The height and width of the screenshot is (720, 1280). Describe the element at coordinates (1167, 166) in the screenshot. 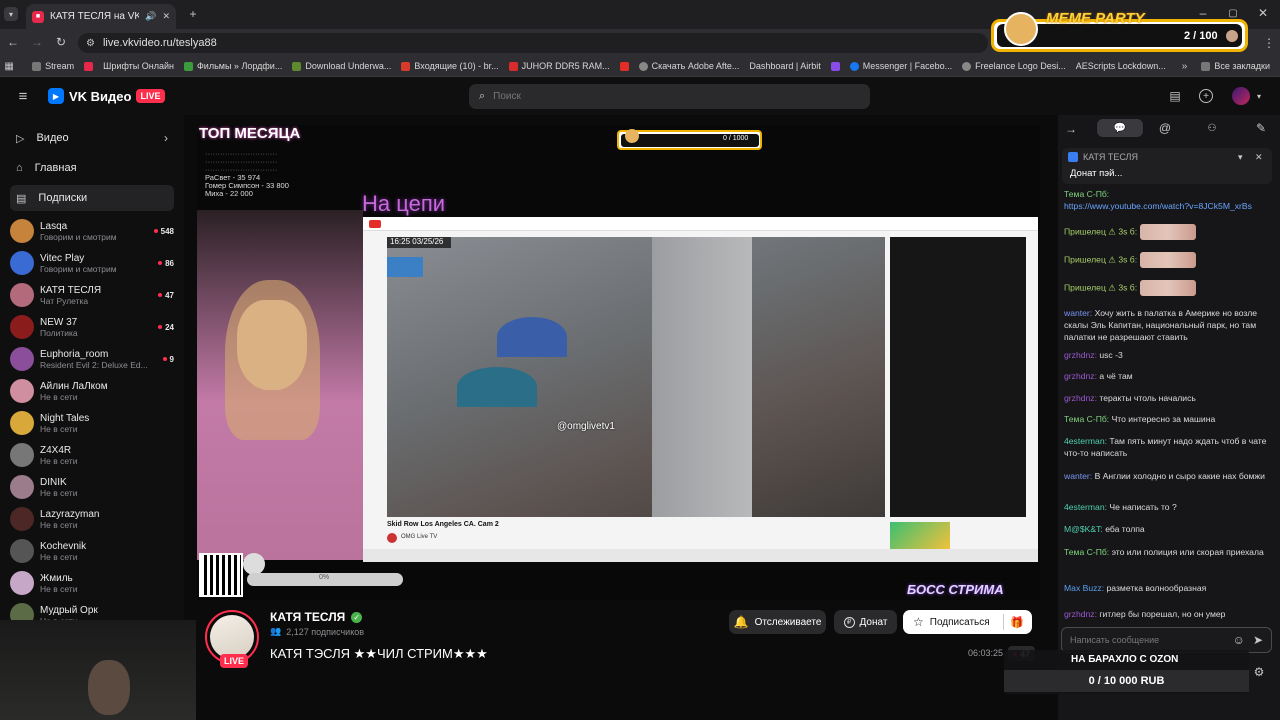

I see `pinned-message: КАТЯ ТЕСЛЯ Донат пэй... ▾ ✕` at that location.